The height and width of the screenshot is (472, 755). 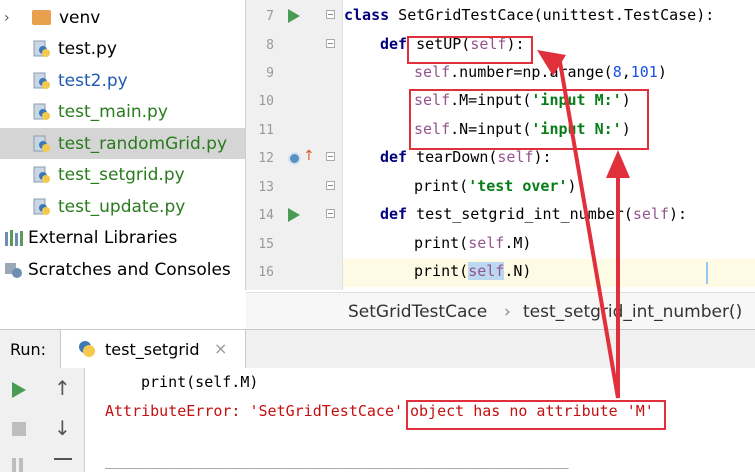 I want to click on caret-bar, so click(x=707, y=273).